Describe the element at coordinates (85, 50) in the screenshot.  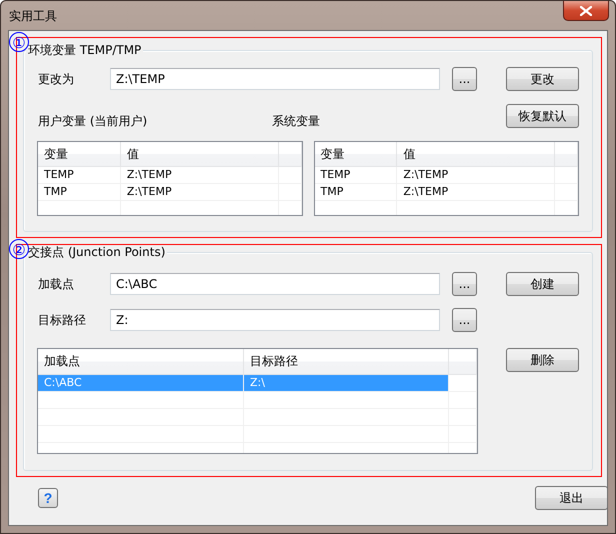
I see `group-title: 环境变量 TEMP/TMP` at that location.